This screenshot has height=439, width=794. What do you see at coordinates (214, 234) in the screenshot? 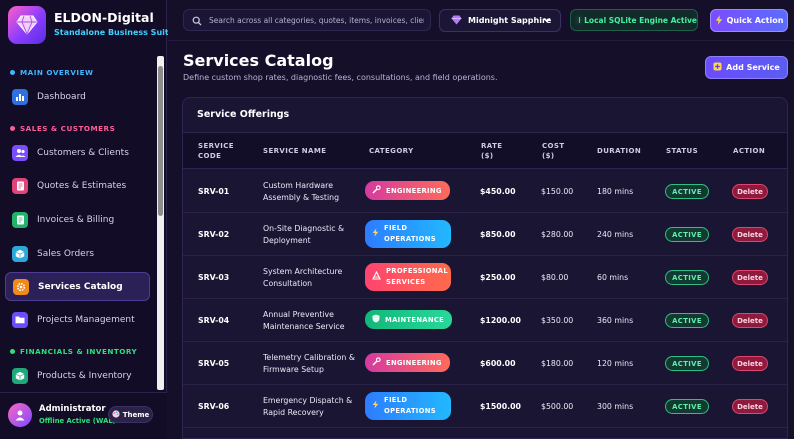
I see `service-code: SRV-02` at bounding box center [214, 234].